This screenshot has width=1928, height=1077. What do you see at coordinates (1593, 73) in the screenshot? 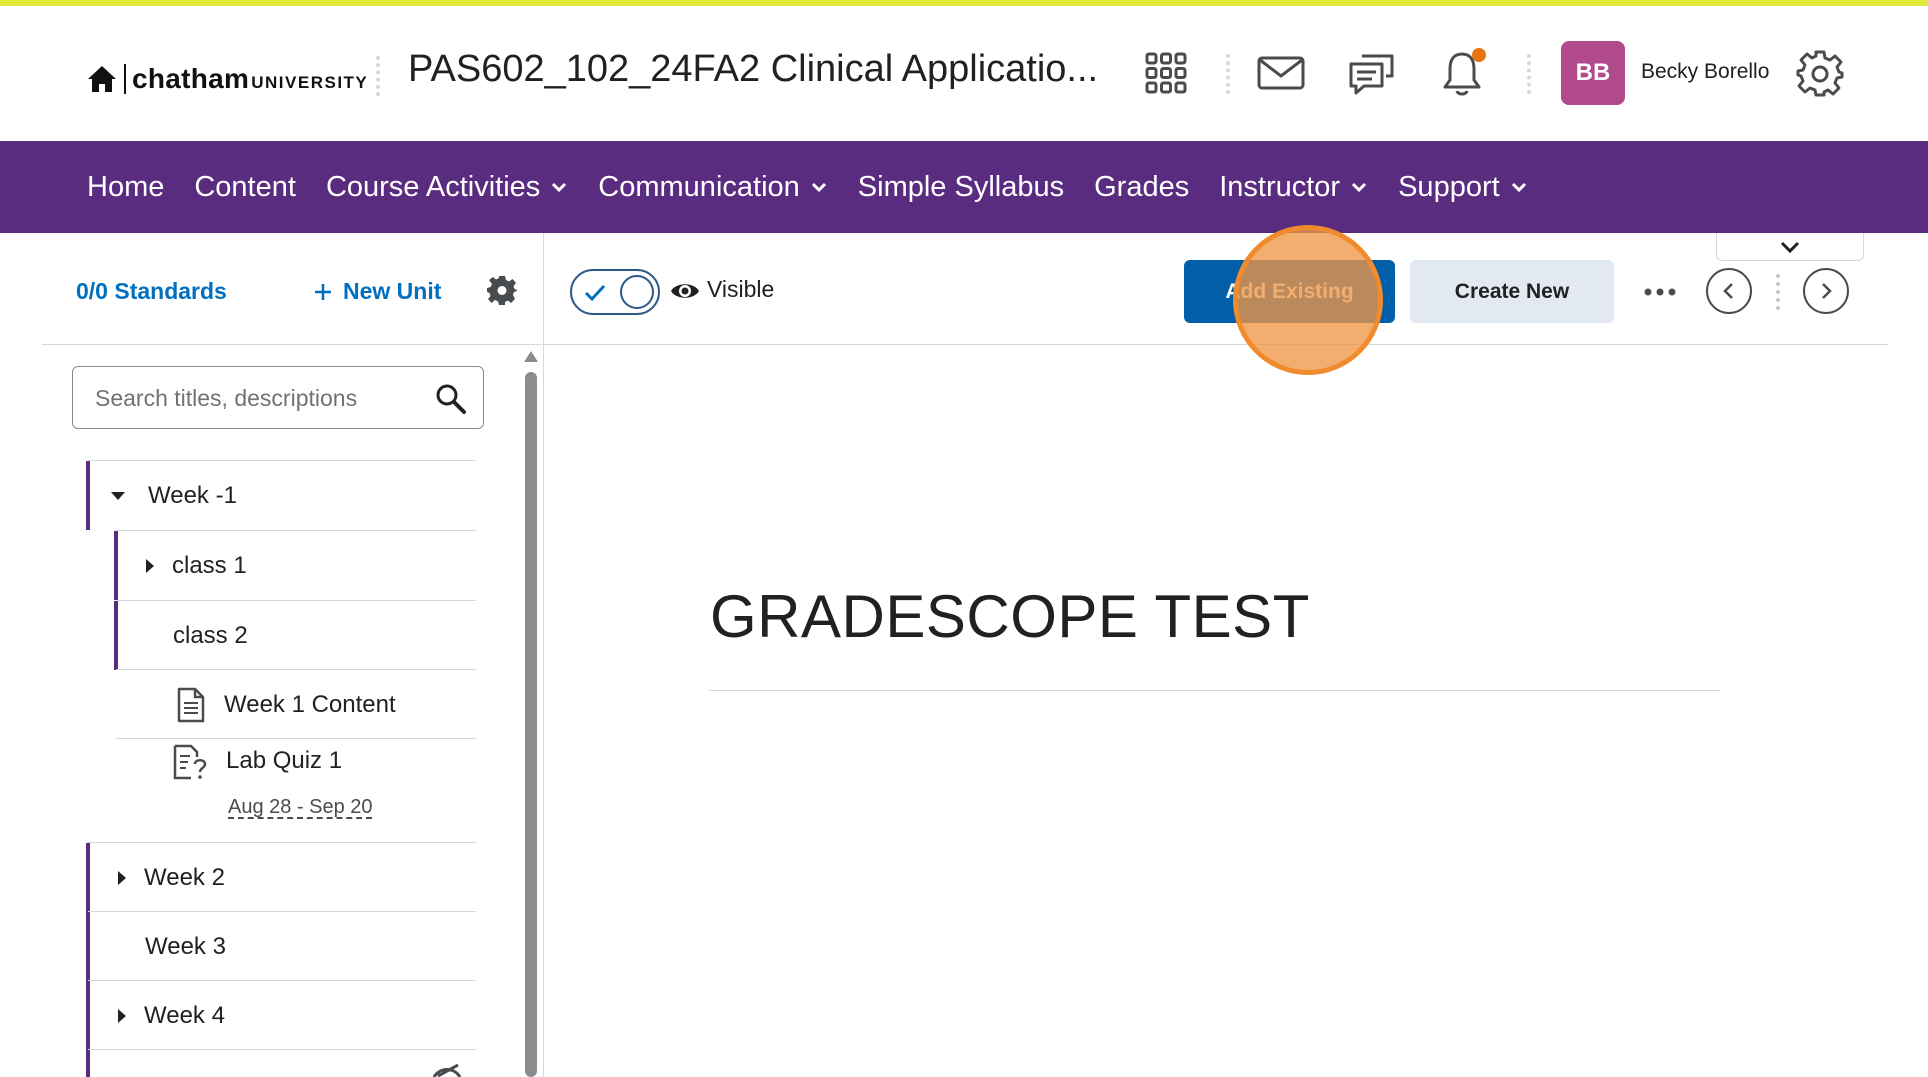
I see `avatar: BB` at bounding box center [1593, 73].